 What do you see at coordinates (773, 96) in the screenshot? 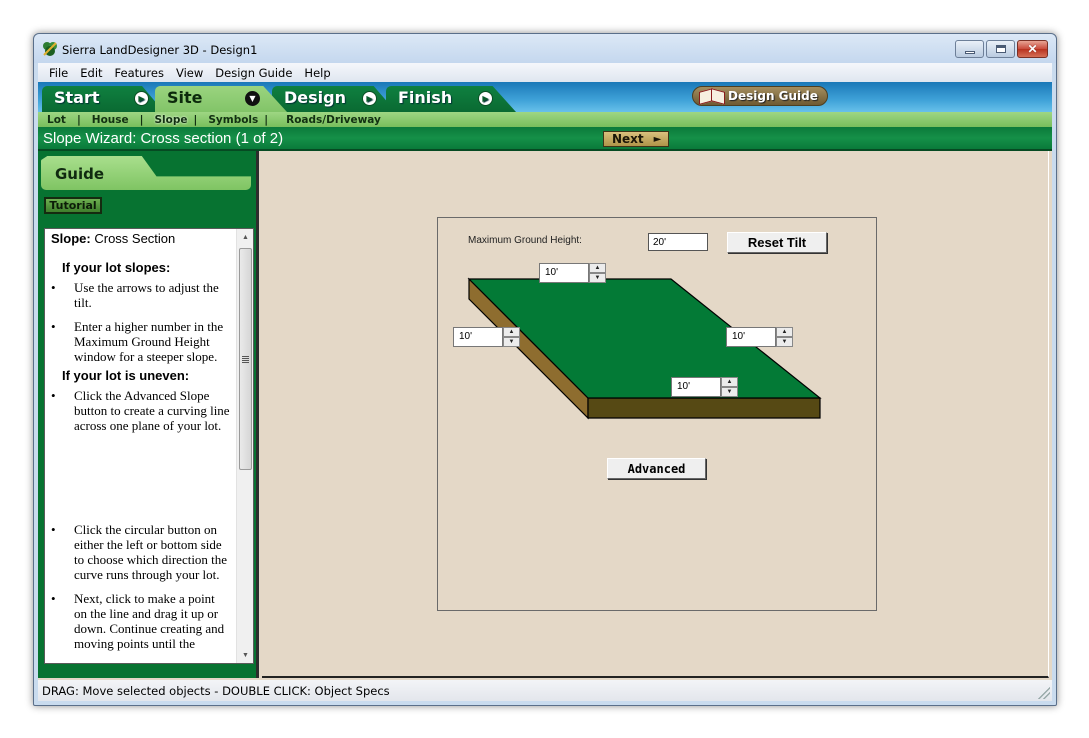
I see `design-guide-label: Design Guide` at bounding box center [773, 96].